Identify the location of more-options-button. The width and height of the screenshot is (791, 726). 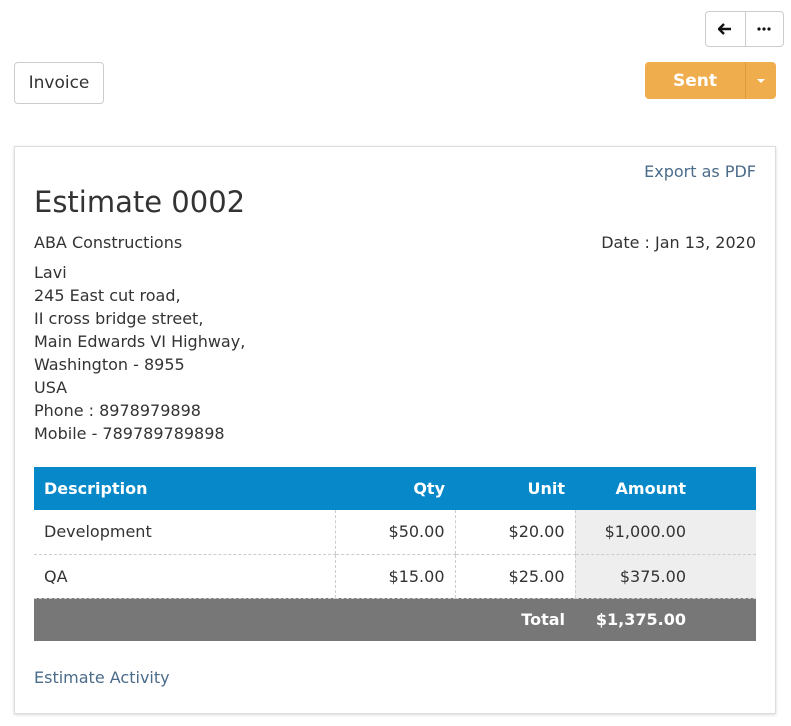
(764, 29).